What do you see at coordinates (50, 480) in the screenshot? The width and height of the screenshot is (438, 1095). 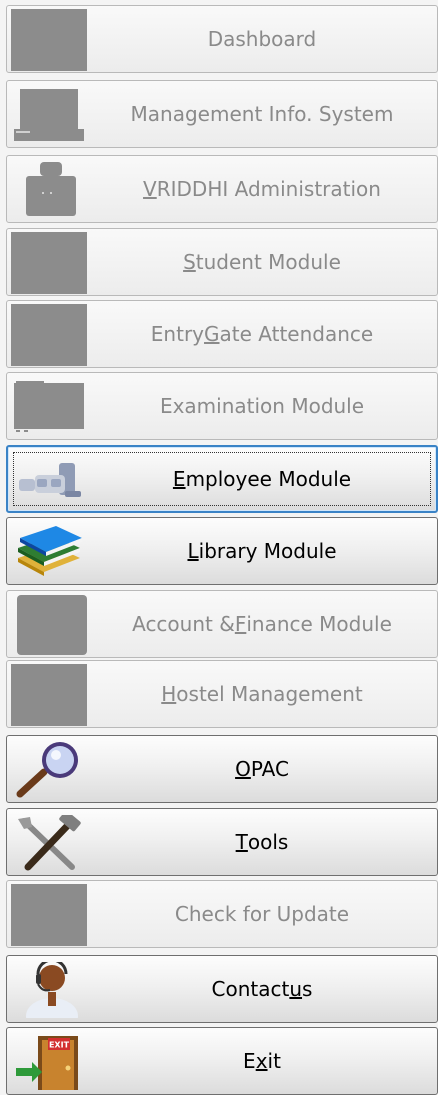 I see `employee-icon` at bounding box center [50, 480].